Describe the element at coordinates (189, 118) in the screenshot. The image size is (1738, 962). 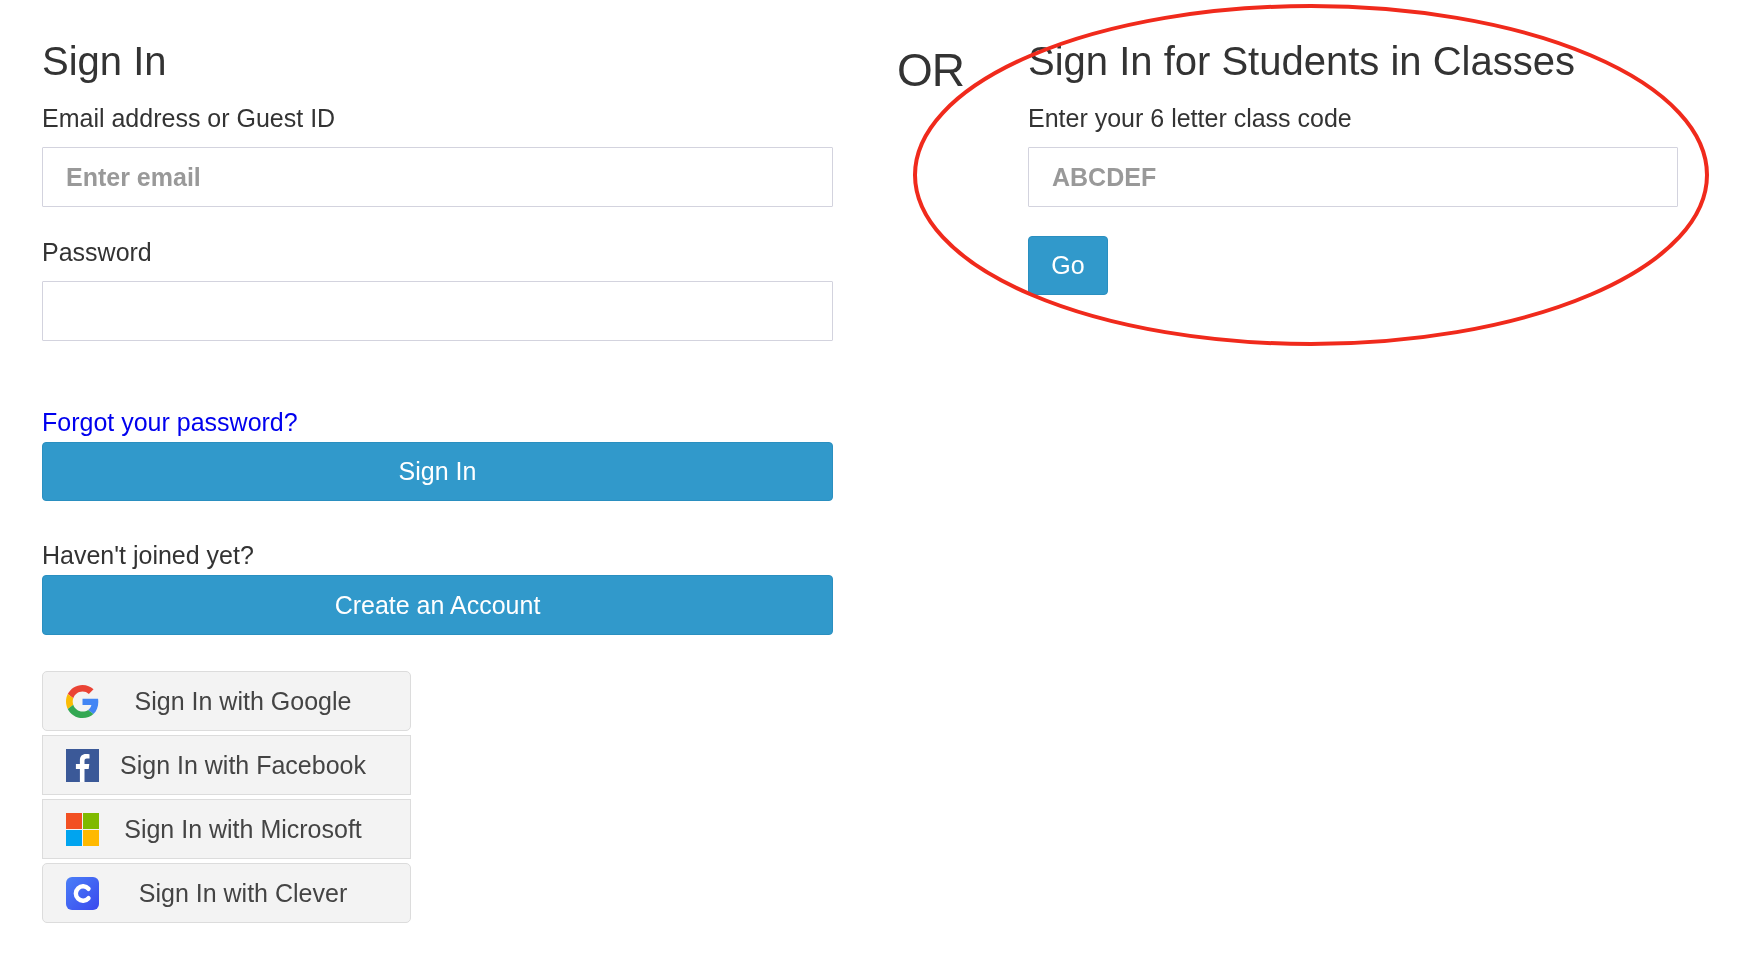
I see `field-label: Email address or Guest ID` at that location.